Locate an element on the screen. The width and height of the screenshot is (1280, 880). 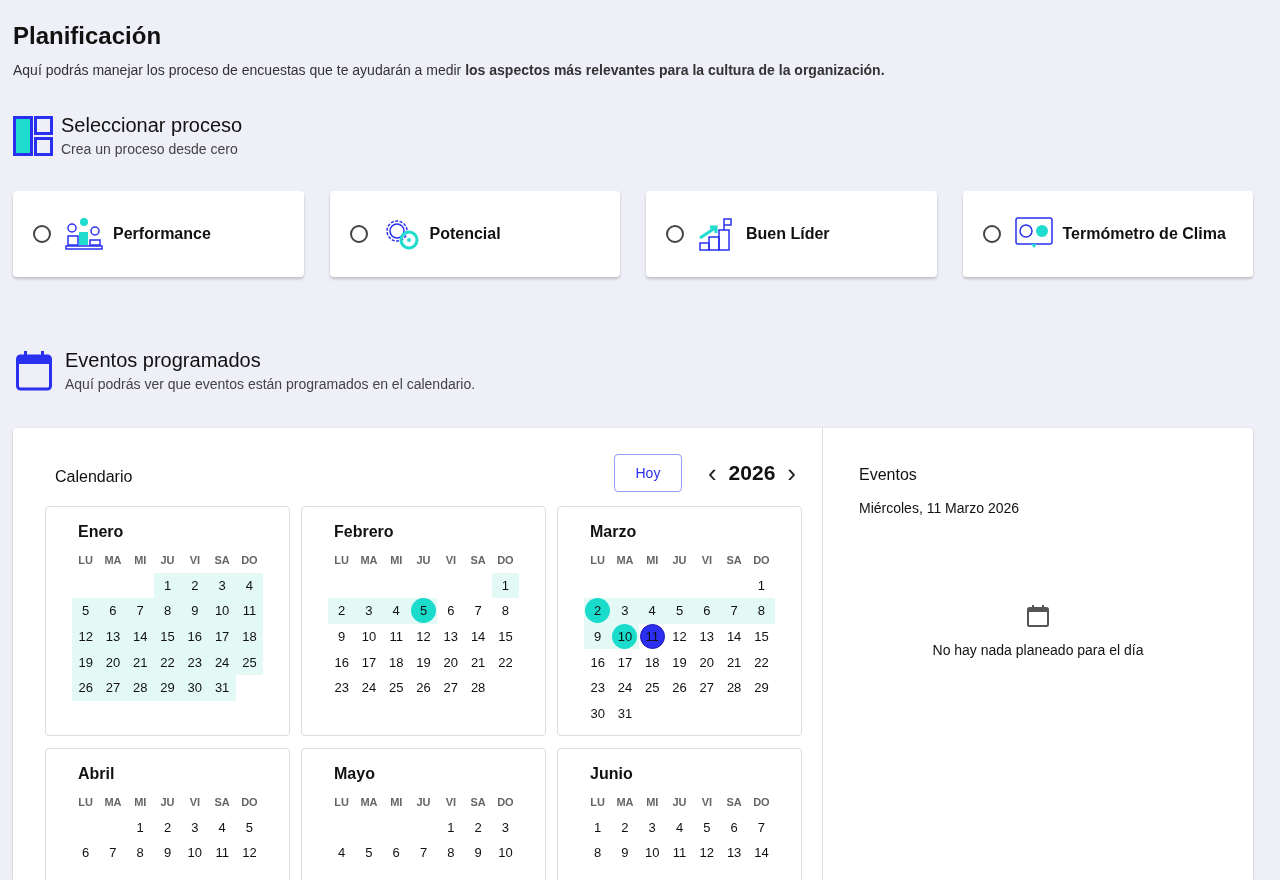
calendar-day: 30 is located at coordinates (598, 713).